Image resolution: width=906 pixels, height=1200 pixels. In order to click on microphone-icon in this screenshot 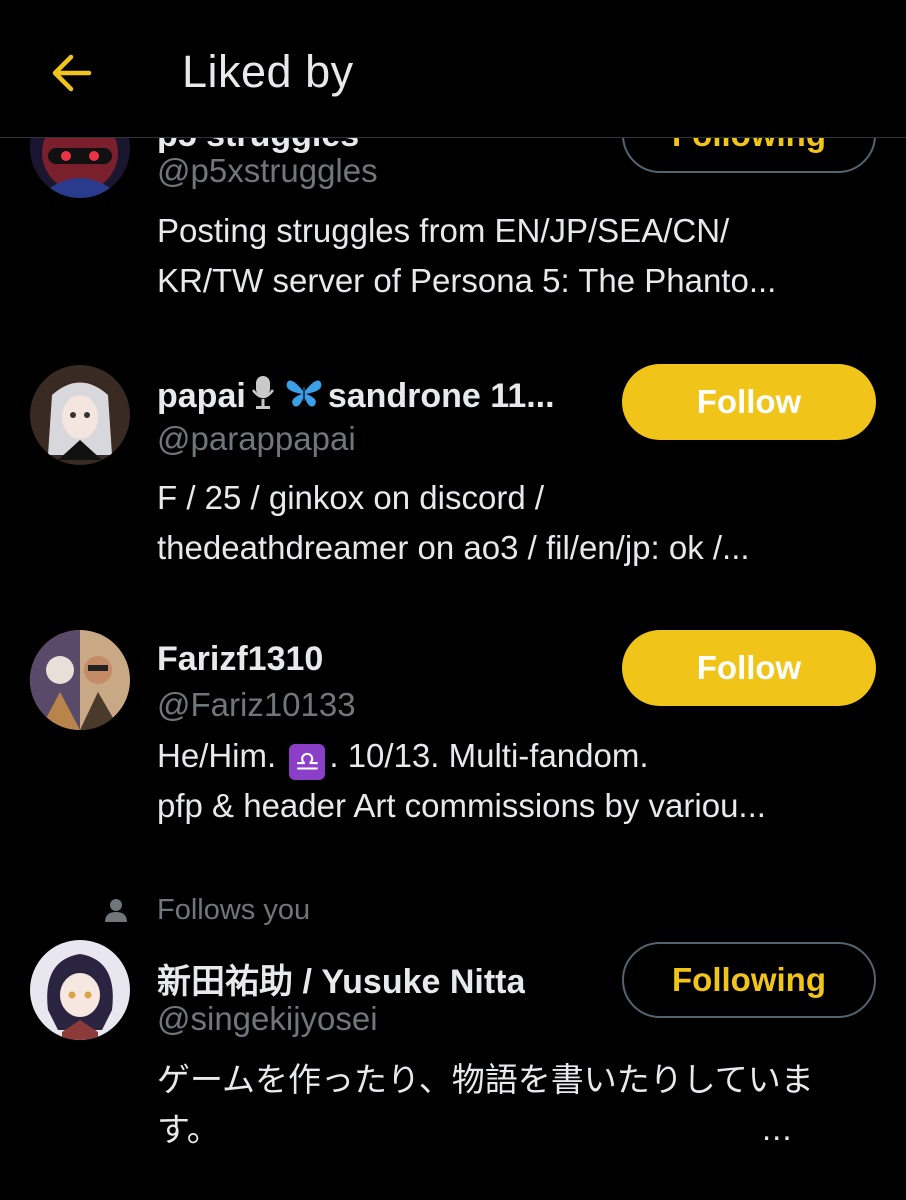, I will do `click(263, 396)`.